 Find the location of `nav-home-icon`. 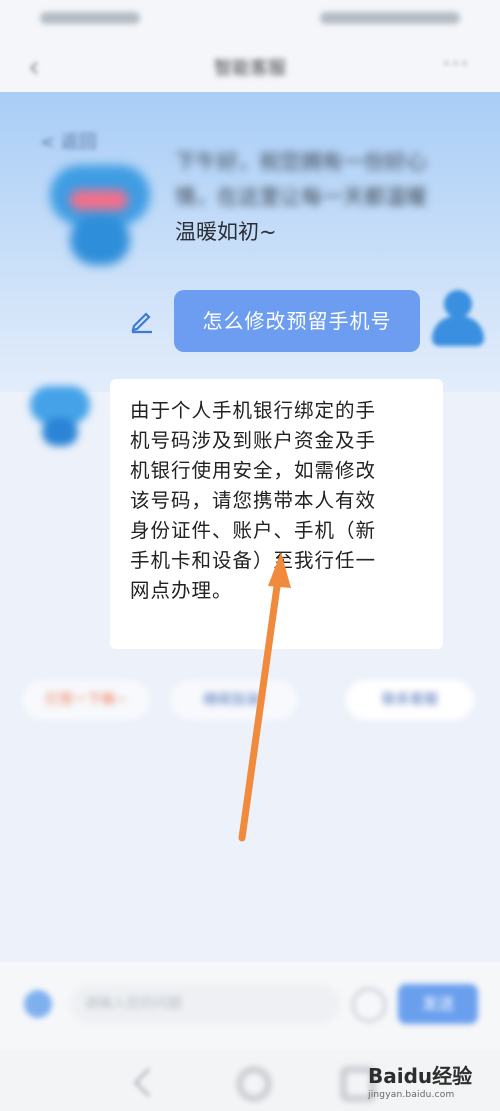

nav-home-icon is located at coordinates (254, 1084).